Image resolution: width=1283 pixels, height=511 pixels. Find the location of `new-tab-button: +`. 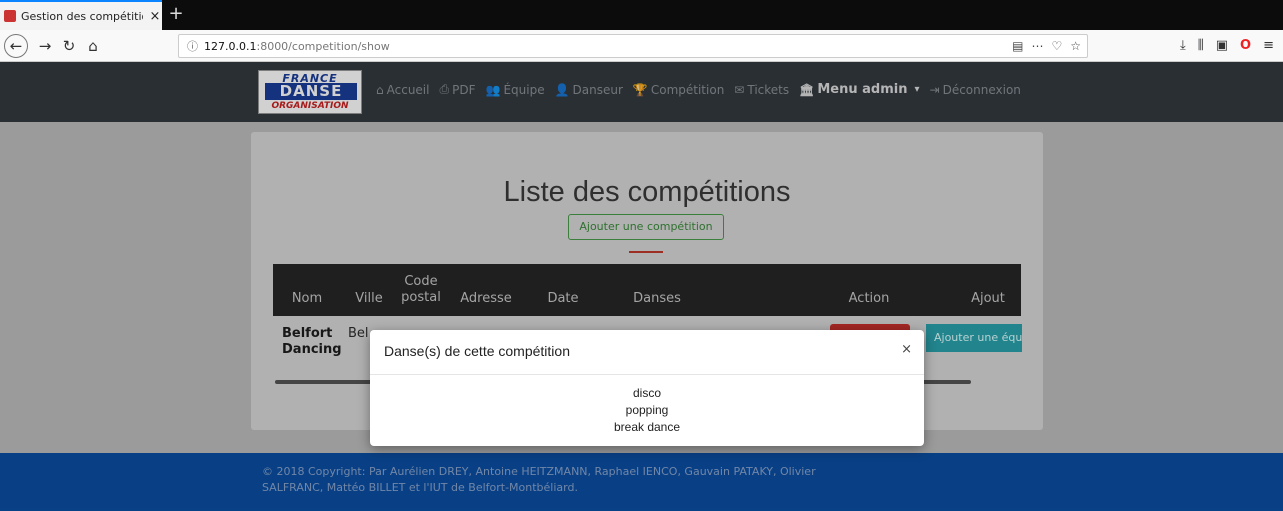

new-tab-button: + is located at coordinates (176, 15).